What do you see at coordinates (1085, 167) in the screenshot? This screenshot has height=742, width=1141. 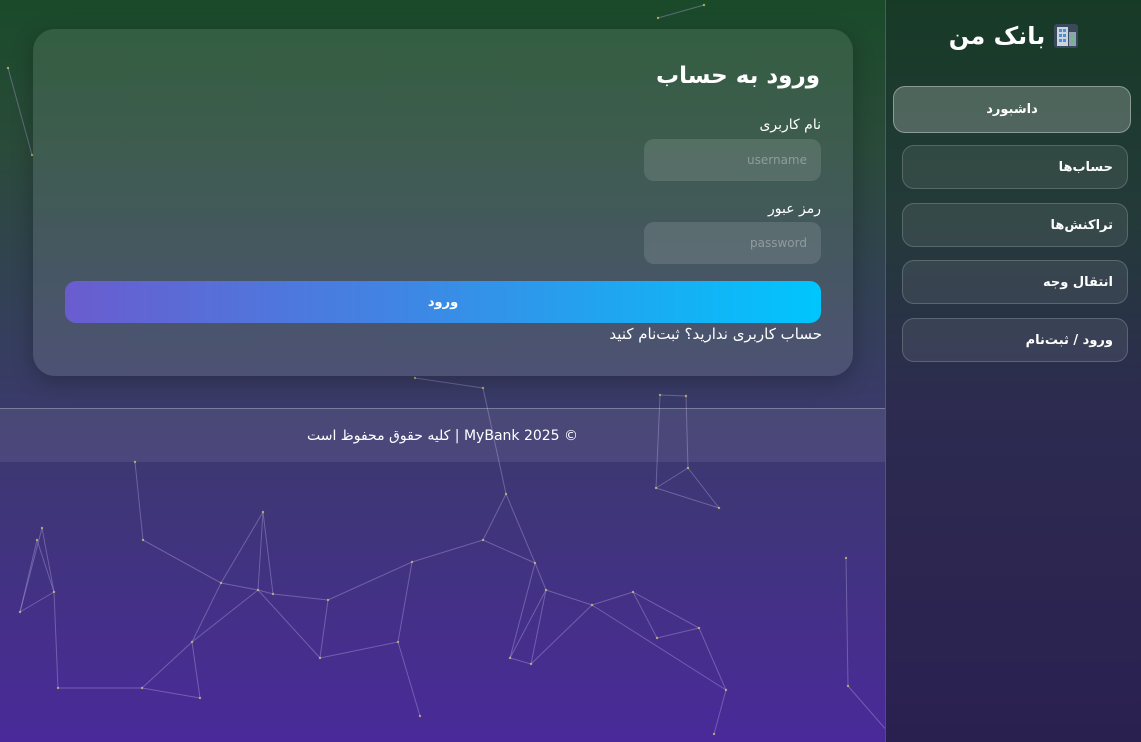 I see `sidebar-item-label: حساب‌ها` at bounding box center [1085, 167].